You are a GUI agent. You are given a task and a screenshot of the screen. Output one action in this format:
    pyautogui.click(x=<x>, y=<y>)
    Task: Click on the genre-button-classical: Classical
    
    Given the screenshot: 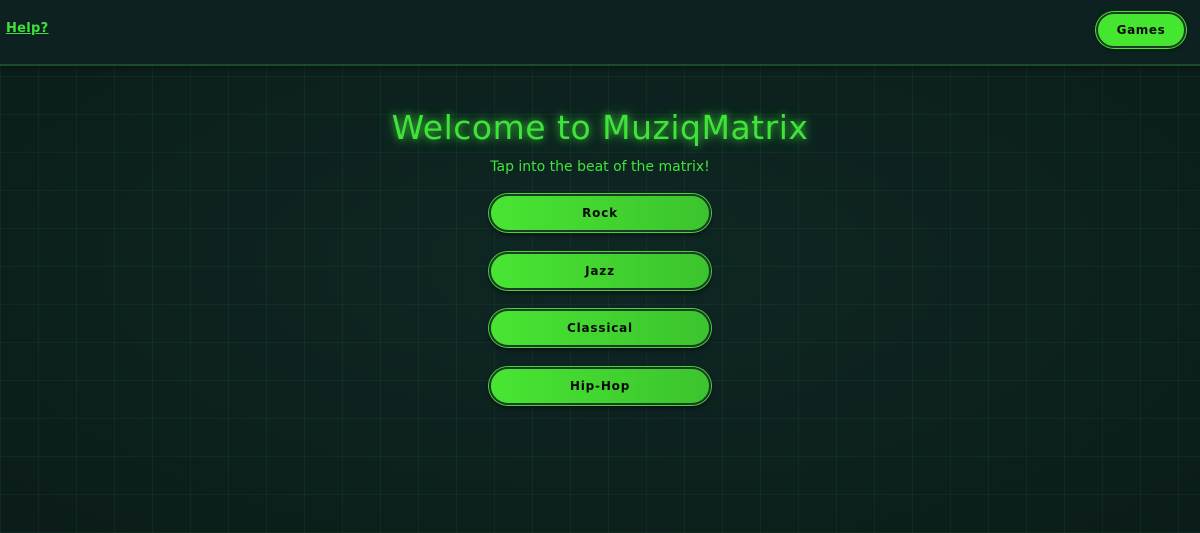 What is the action you would take?
    pyautogui.click(x=600, y=328)
    